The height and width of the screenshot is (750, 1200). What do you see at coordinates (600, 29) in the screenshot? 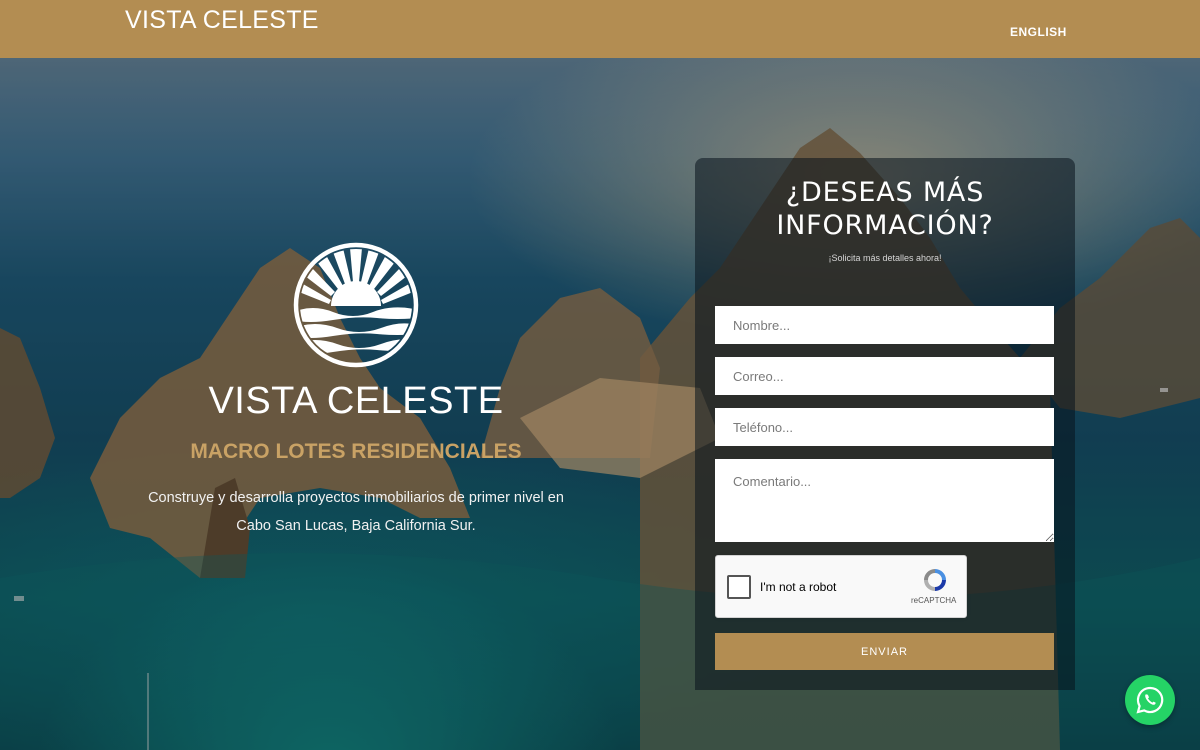
I see `top-nav-bar: VISTA CELESTE ENGLISH` at bounding box center [600, 29].